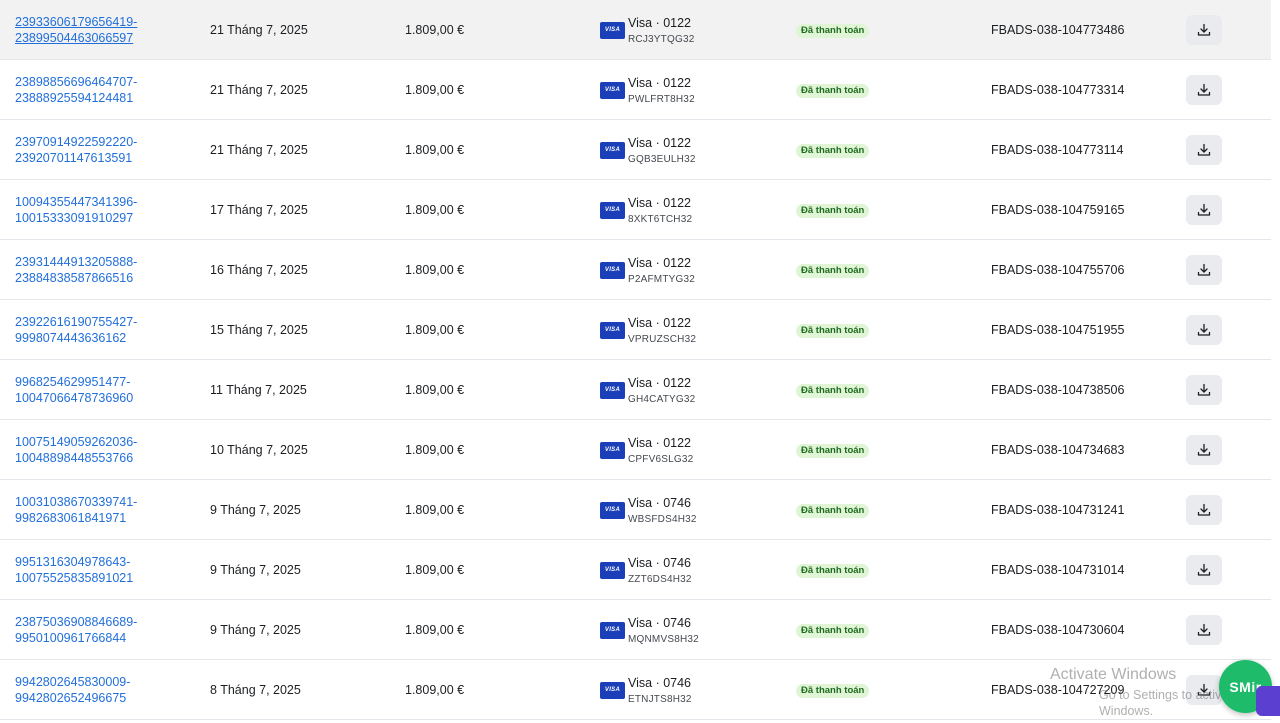 The width and height of the screenshot is (1280, 723). I want to click on transaction-id-part-1: 9951316304978643-, so click(105, 562).